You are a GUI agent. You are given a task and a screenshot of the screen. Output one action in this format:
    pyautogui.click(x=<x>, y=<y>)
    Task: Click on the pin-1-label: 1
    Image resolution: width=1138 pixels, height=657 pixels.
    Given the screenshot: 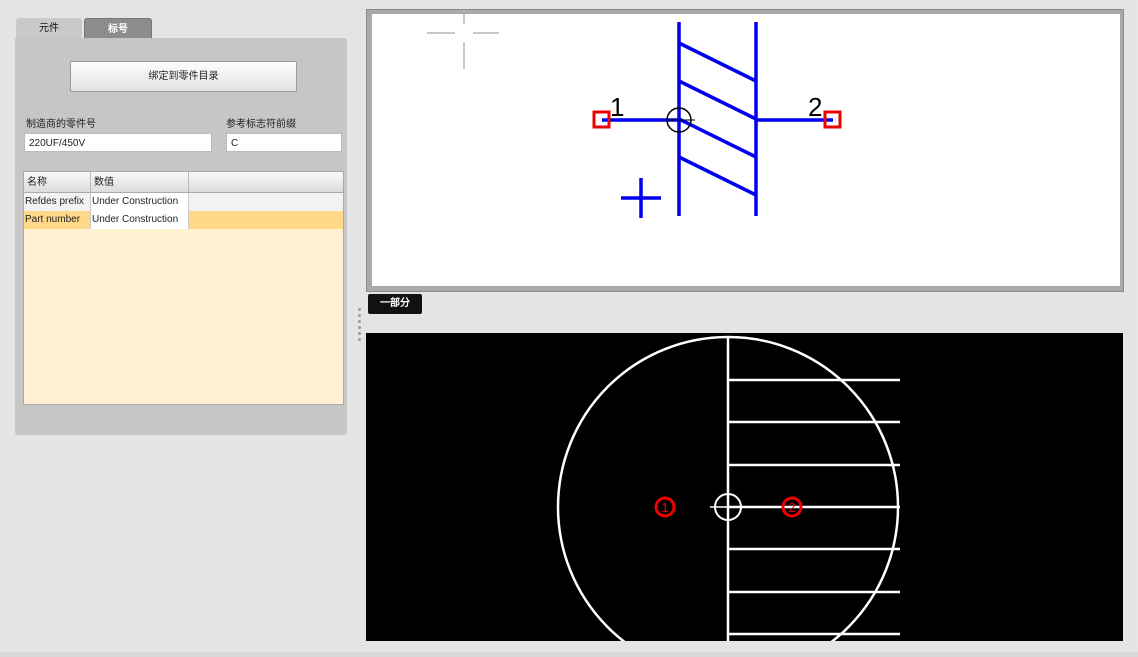 What is the action you would take?
    pyautogui.click(x=617, y=107)
    